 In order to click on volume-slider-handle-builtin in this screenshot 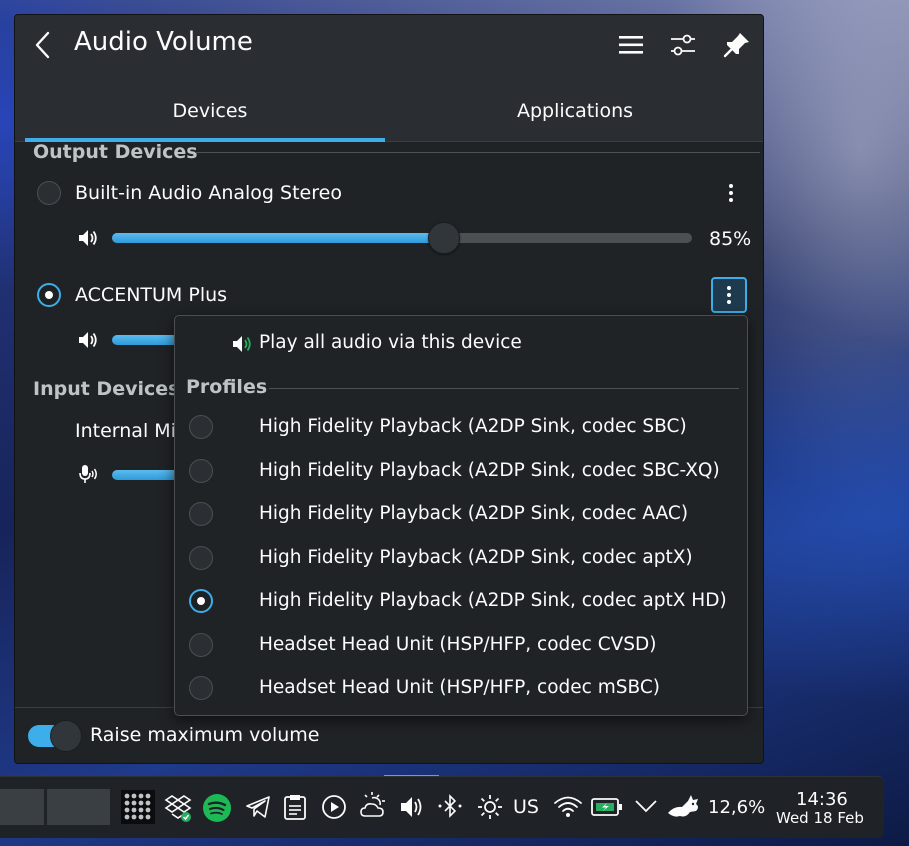, I will do `click(444, 238)`.